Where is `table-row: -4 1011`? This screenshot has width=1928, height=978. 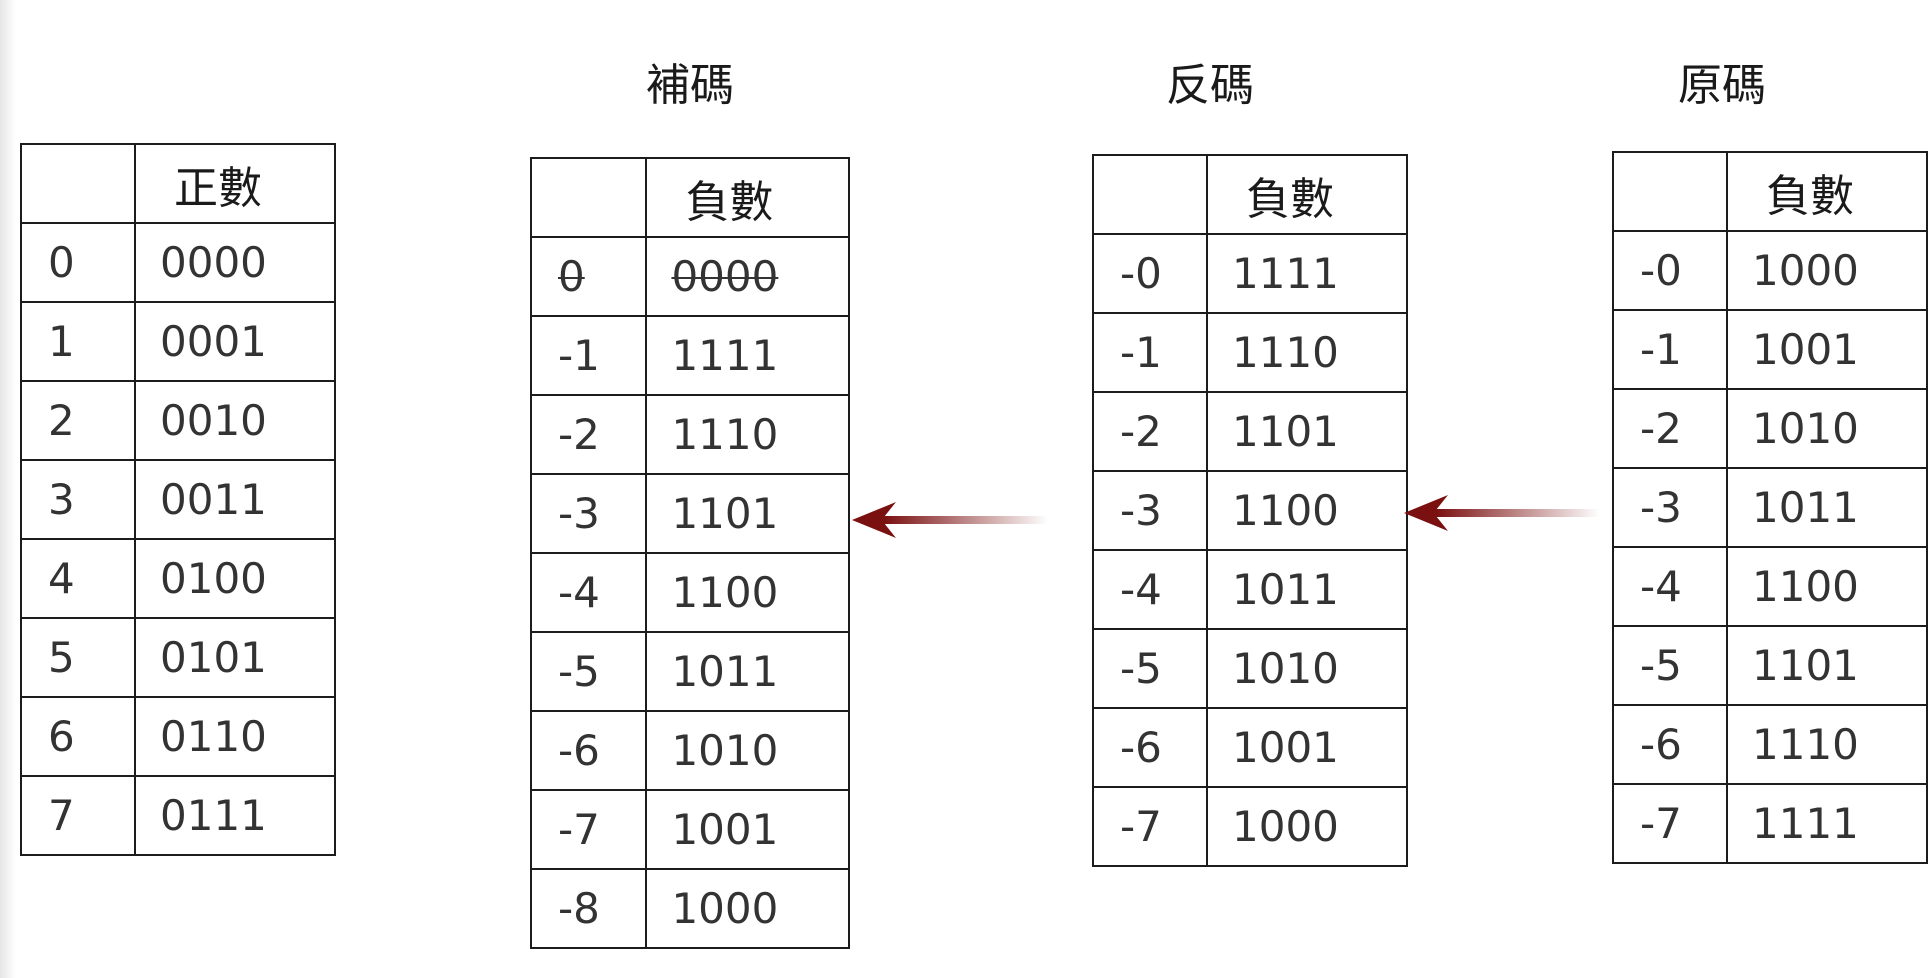 table-row: -4 1011 is located at coordinates (1250, 589).